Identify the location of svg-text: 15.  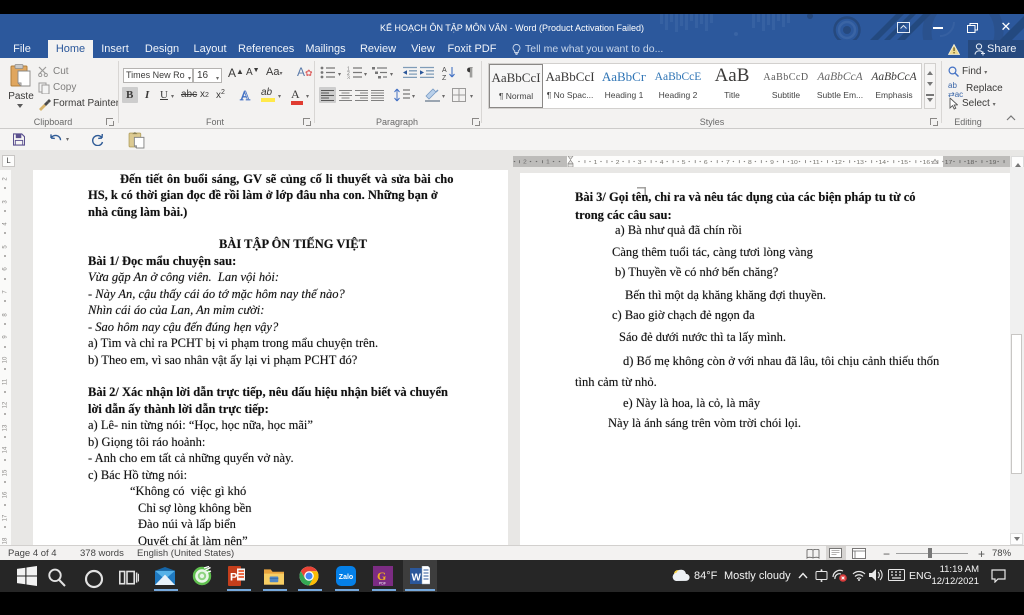
(905, 162).